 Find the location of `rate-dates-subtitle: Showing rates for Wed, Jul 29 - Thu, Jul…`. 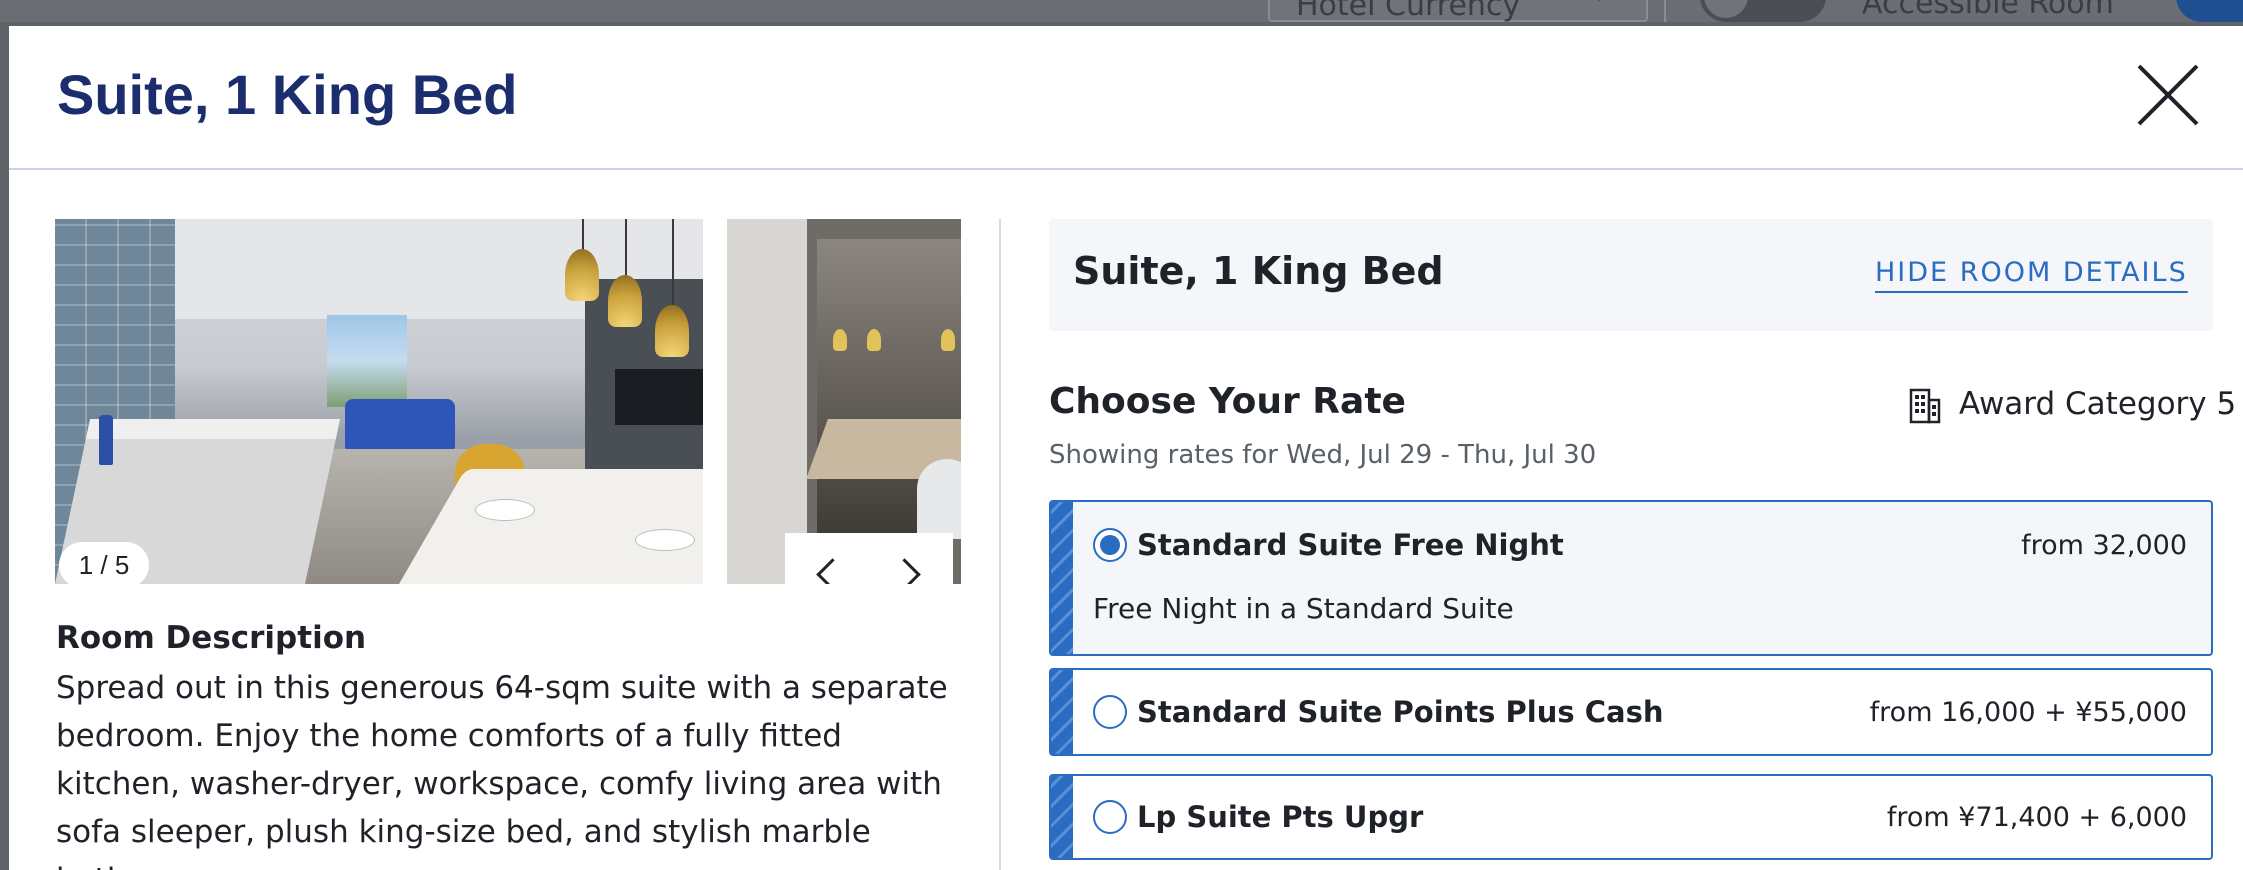

rate-dates-subtitle: Showing rates for Wed, Jul 29 - Thu, Jul… is located at coordinates (1323, 455).